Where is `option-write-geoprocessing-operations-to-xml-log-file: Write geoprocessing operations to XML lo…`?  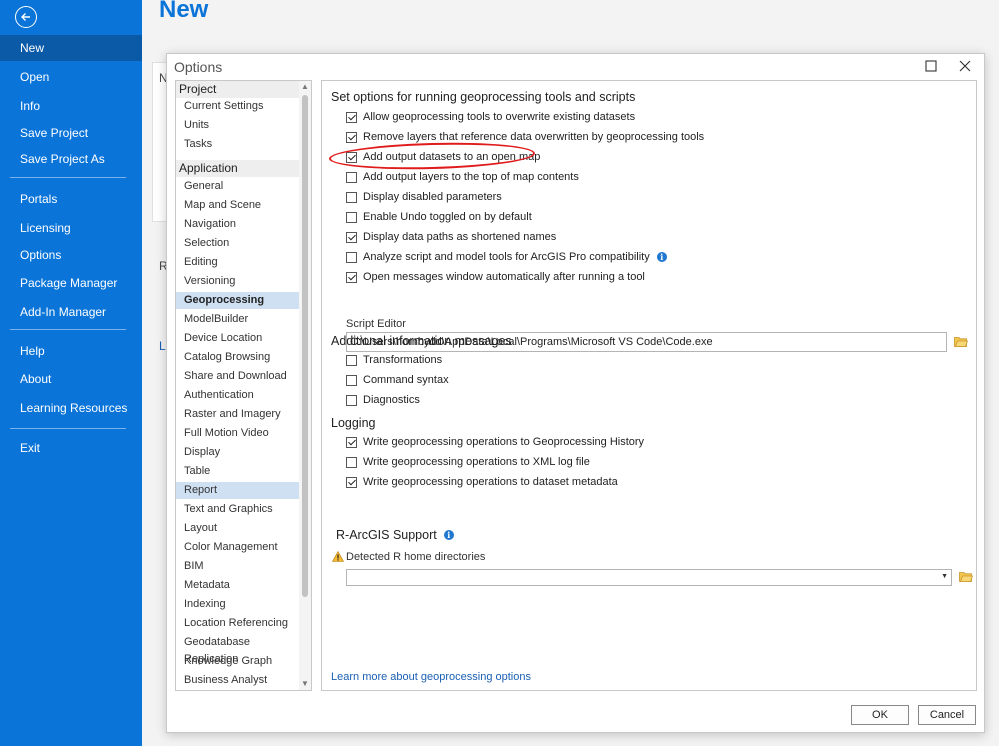
option-write-geoprocessing-operations-to-xml-log-file: Write geoprocessing operations to XML lo… is located at coordinates (468, 462).